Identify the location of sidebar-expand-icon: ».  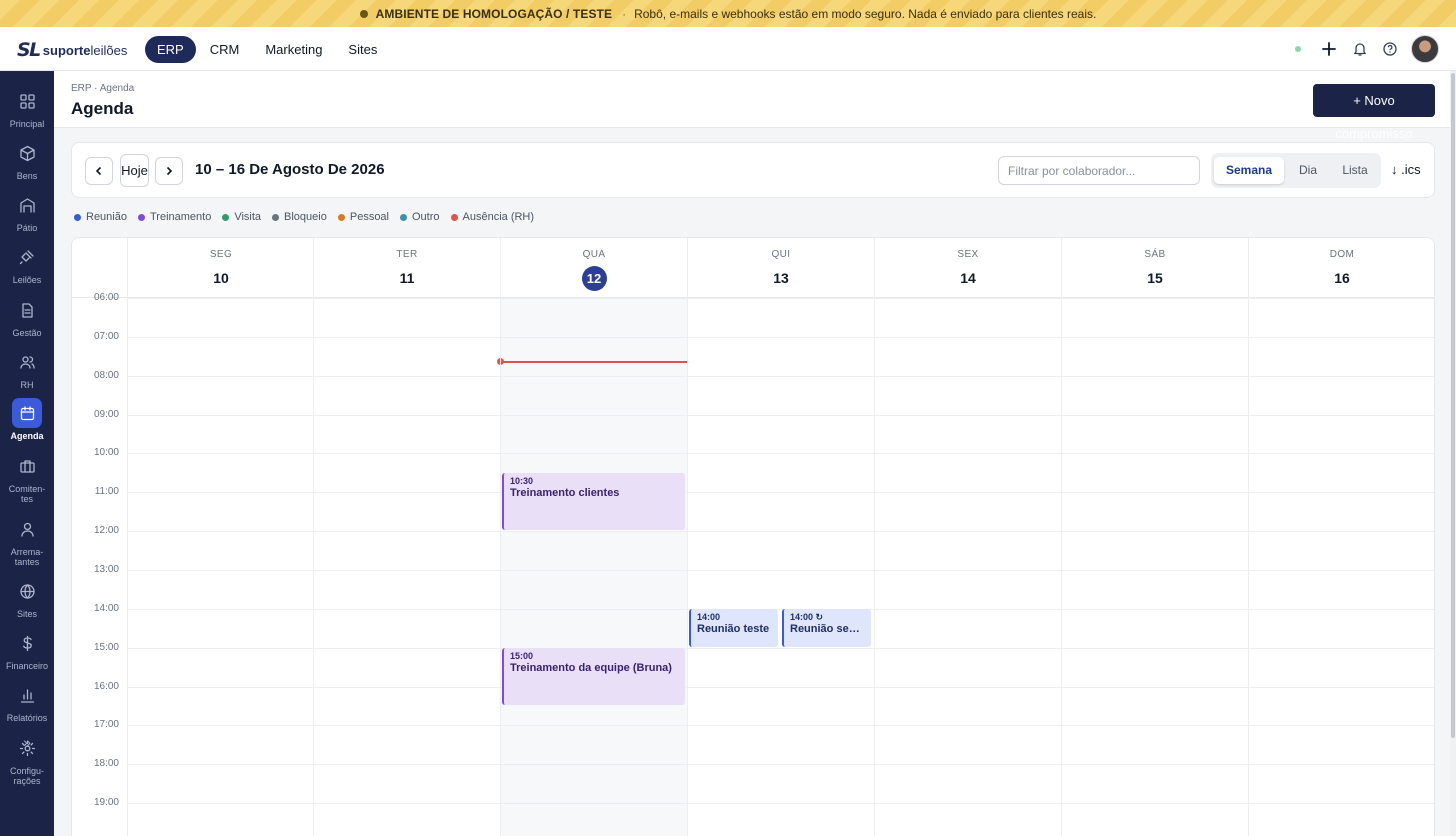
(27, 744).